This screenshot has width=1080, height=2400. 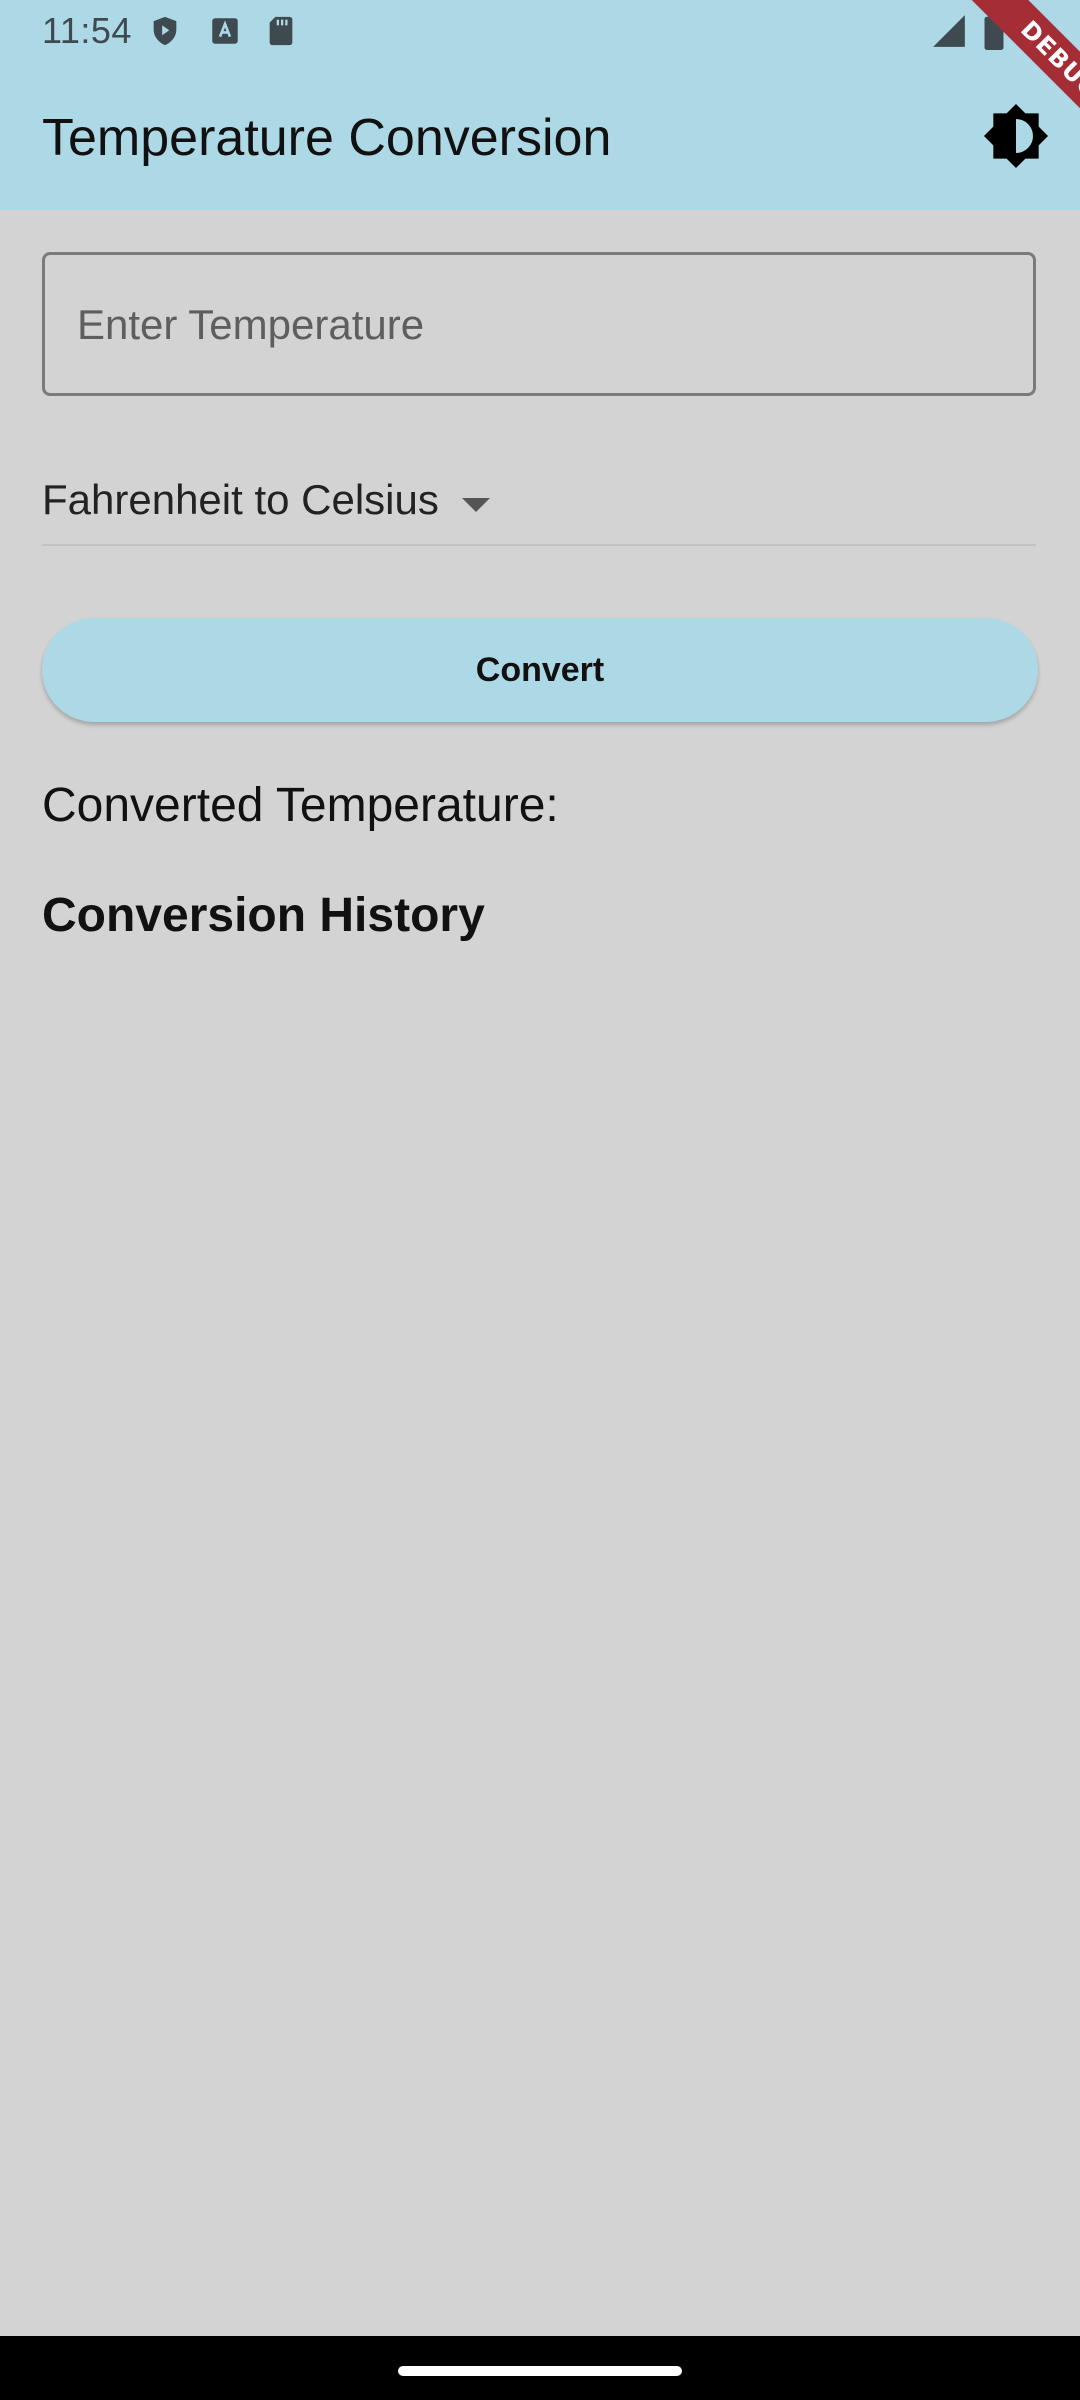 I want to click on text-a-icon, so click(x=225, y=33).